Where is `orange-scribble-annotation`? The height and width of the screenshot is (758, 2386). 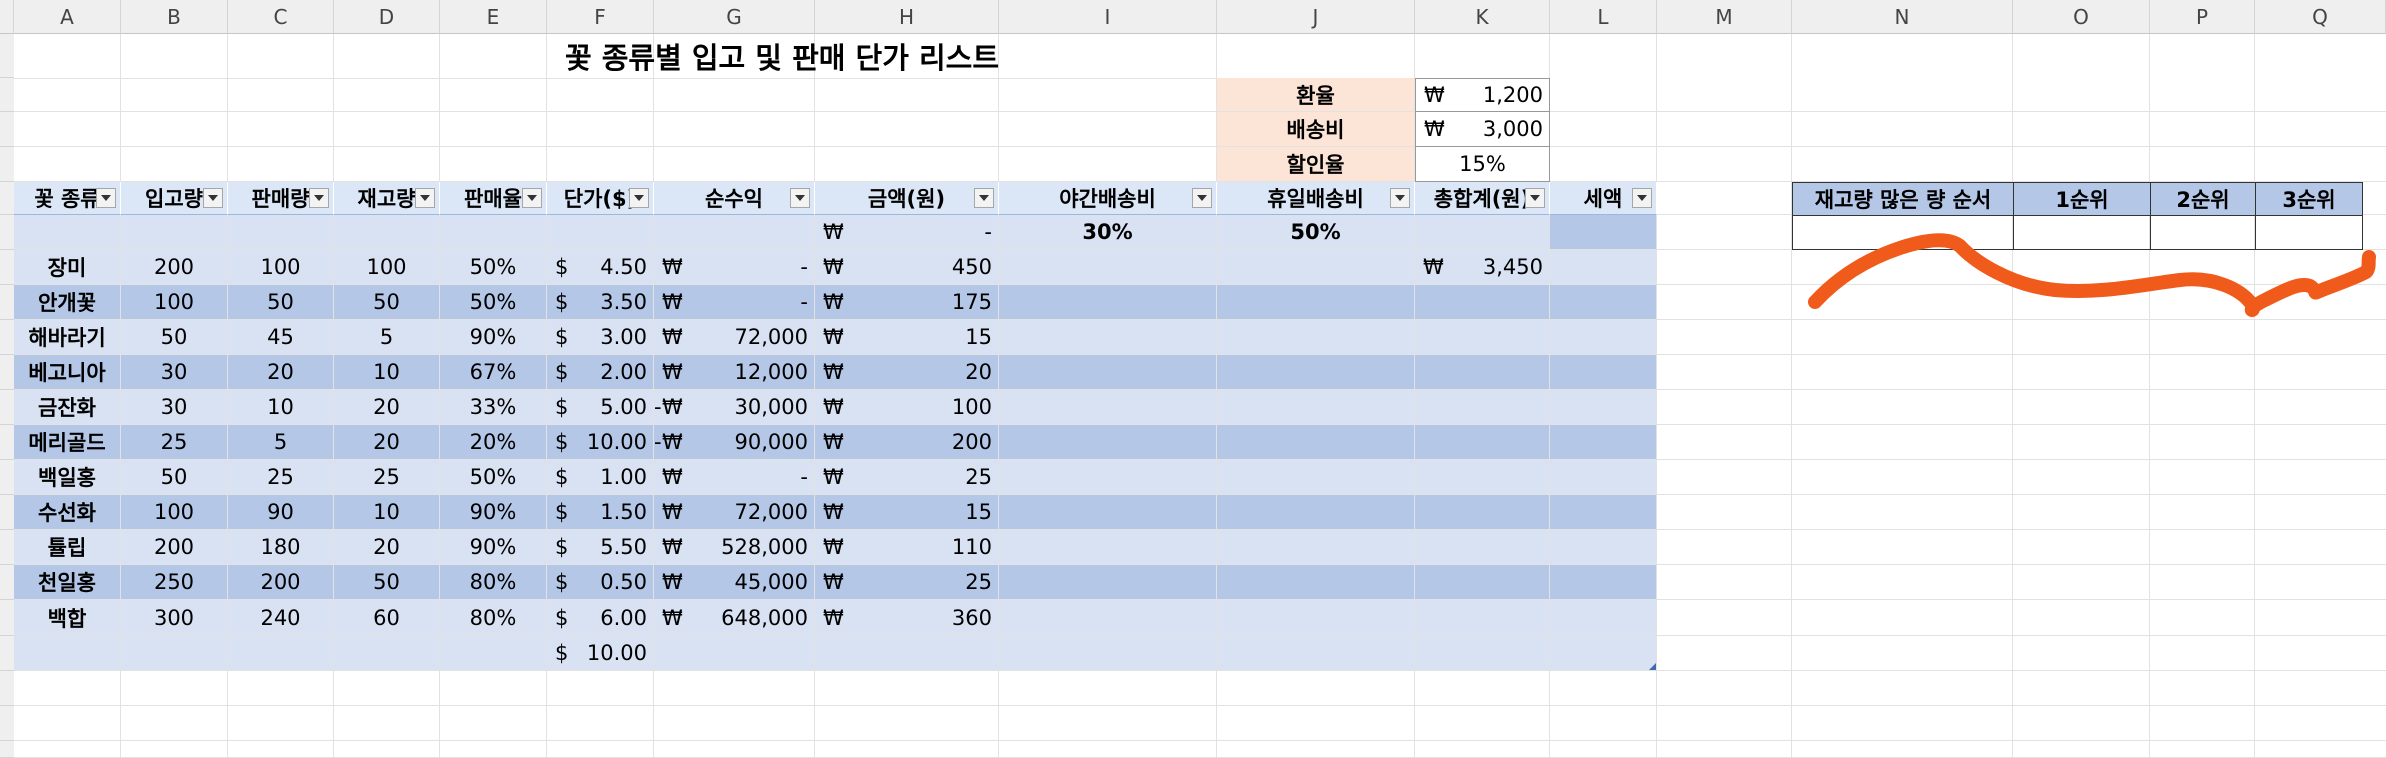
orange-scribble-annotation is located at coordinates (2092, 275).